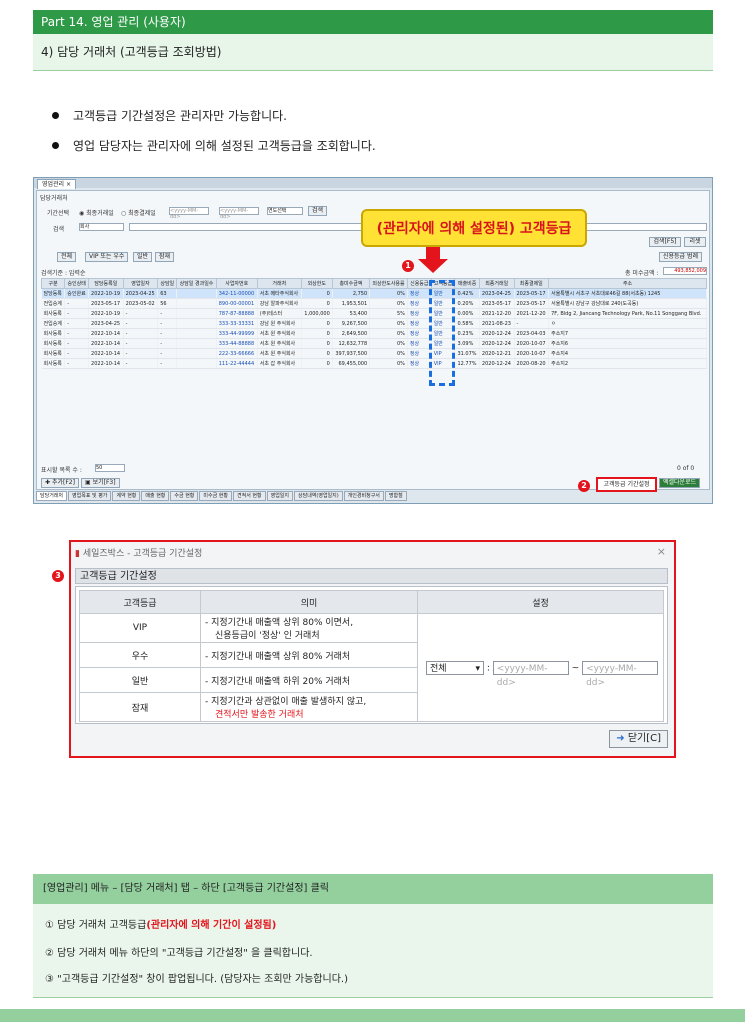 Image resolution: width=745 pixels, height=1022 pixels. I want to click on table-cell: 63, so click(167, 293).